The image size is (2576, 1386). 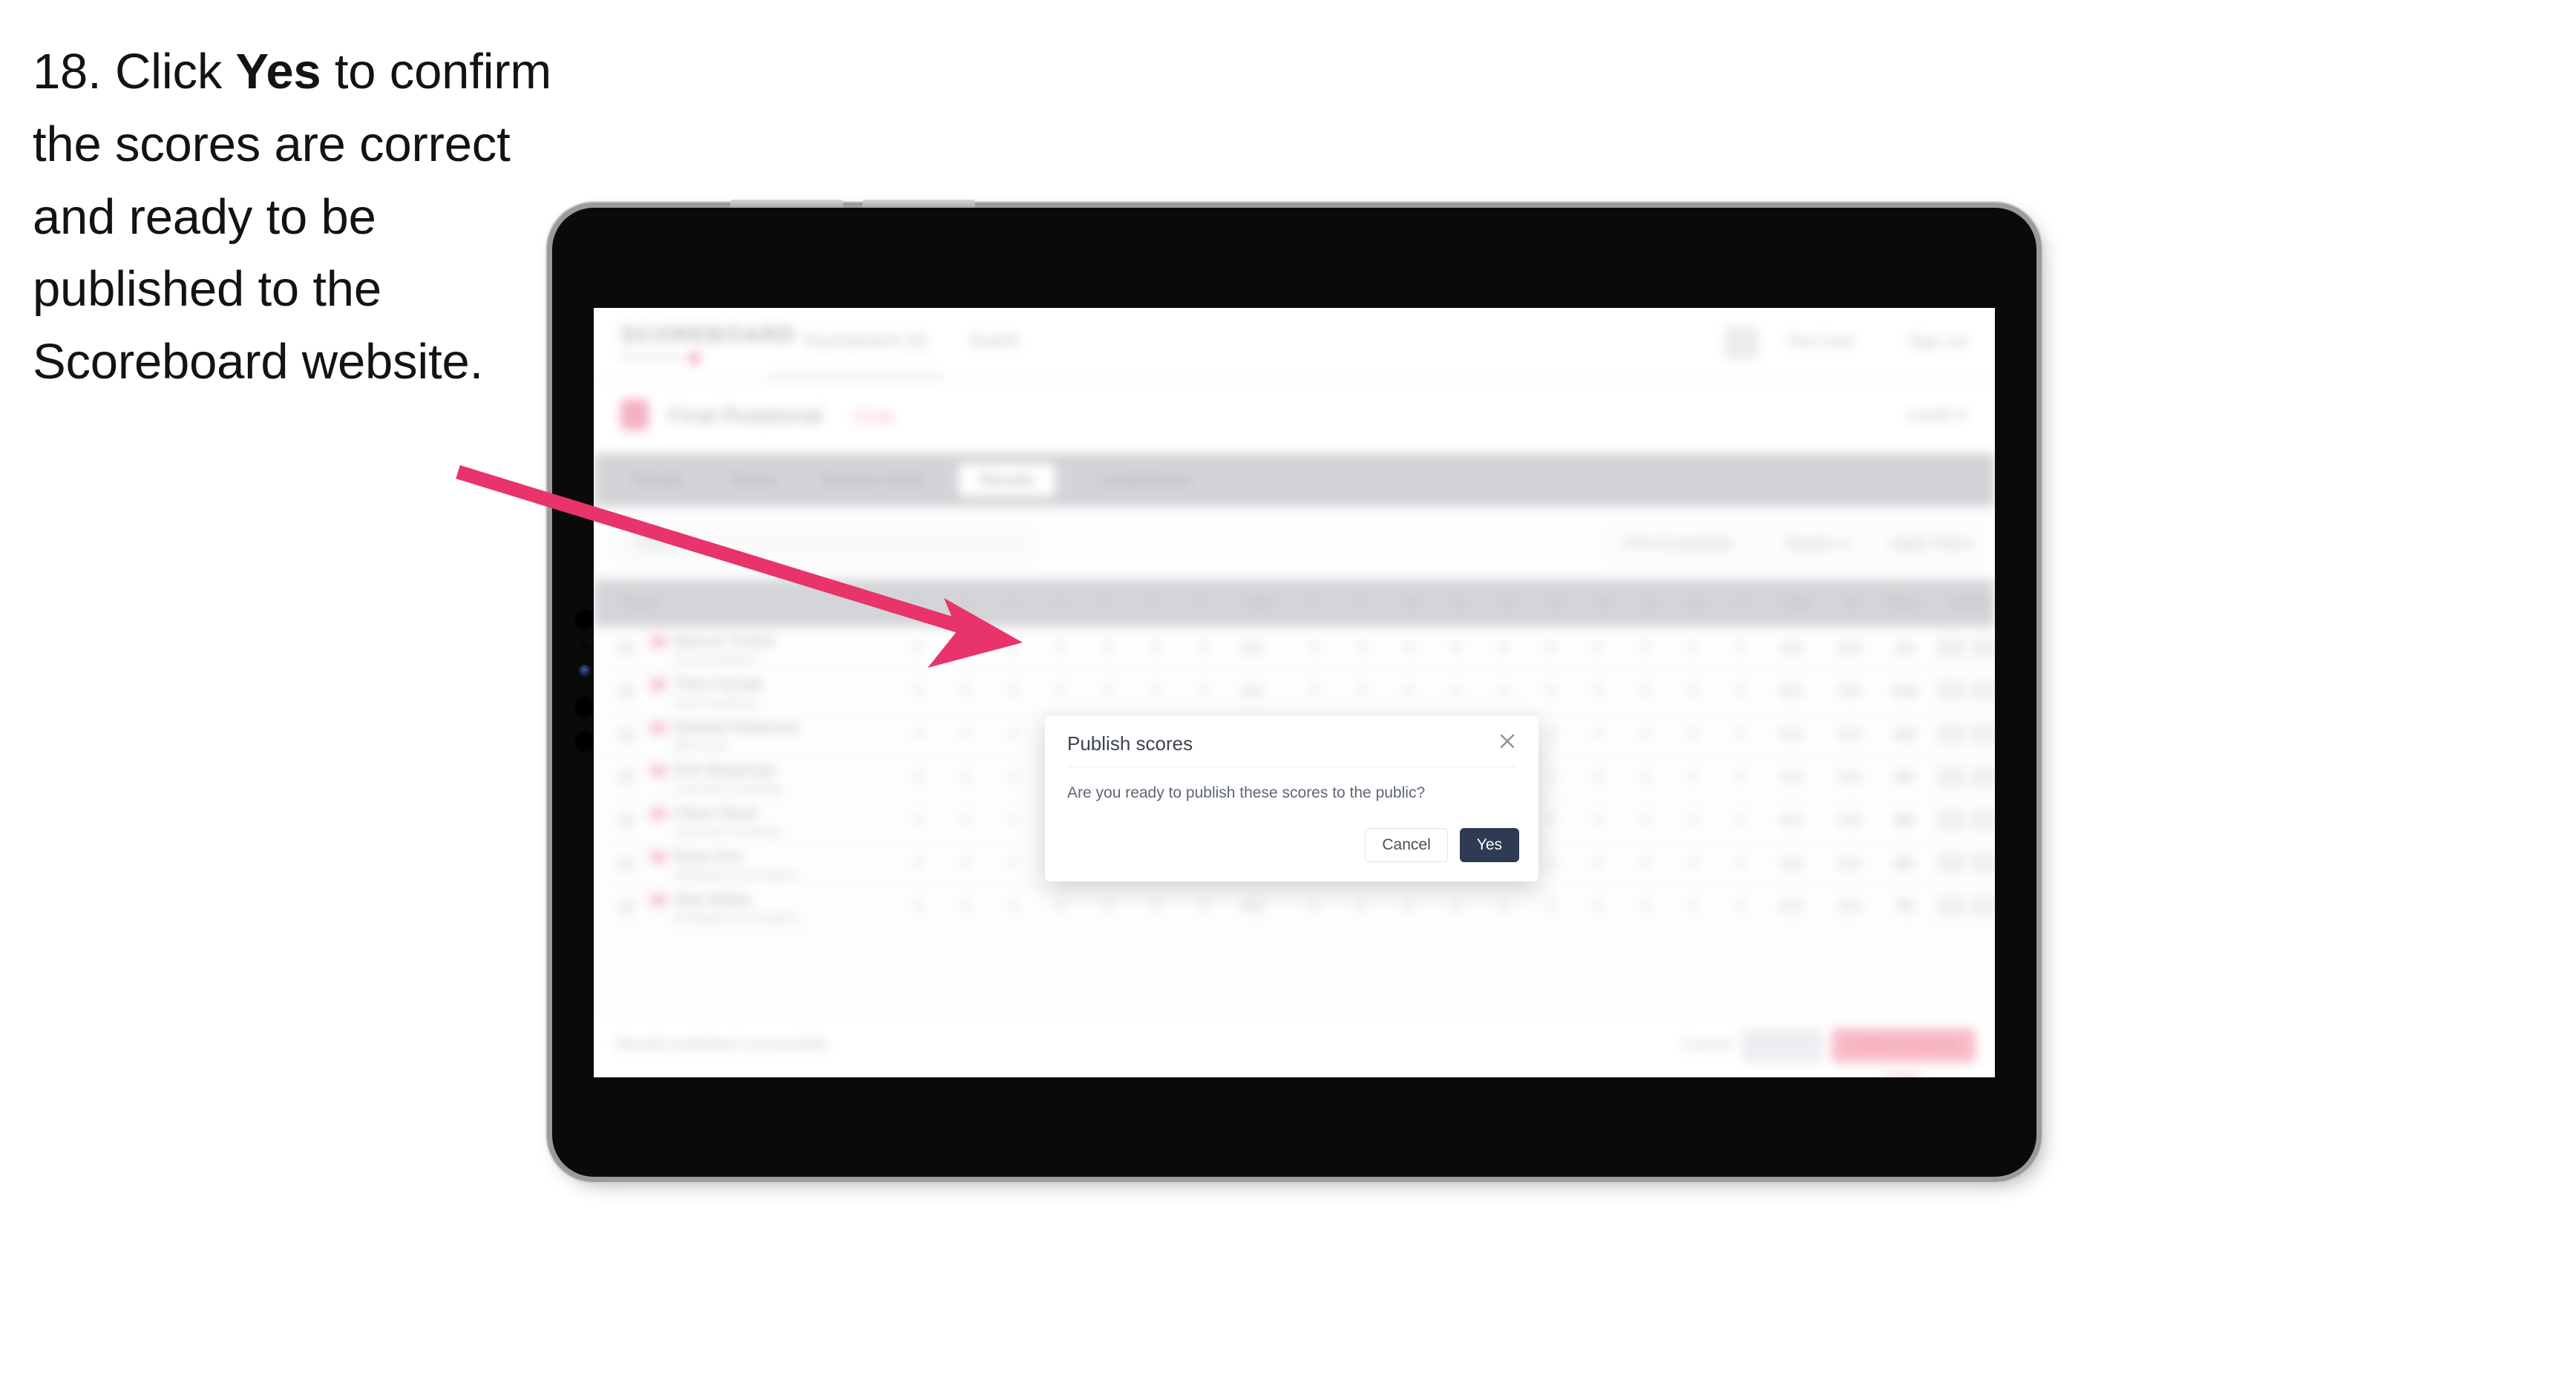 I want to click on nav-event: Event, so click(x=994, y=341).